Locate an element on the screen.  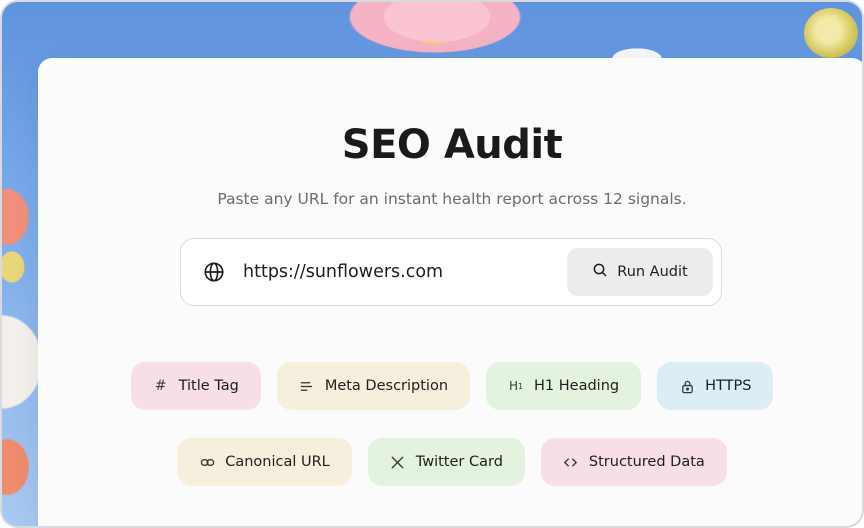
hash-icon: # is located at coordinates (160, 386).